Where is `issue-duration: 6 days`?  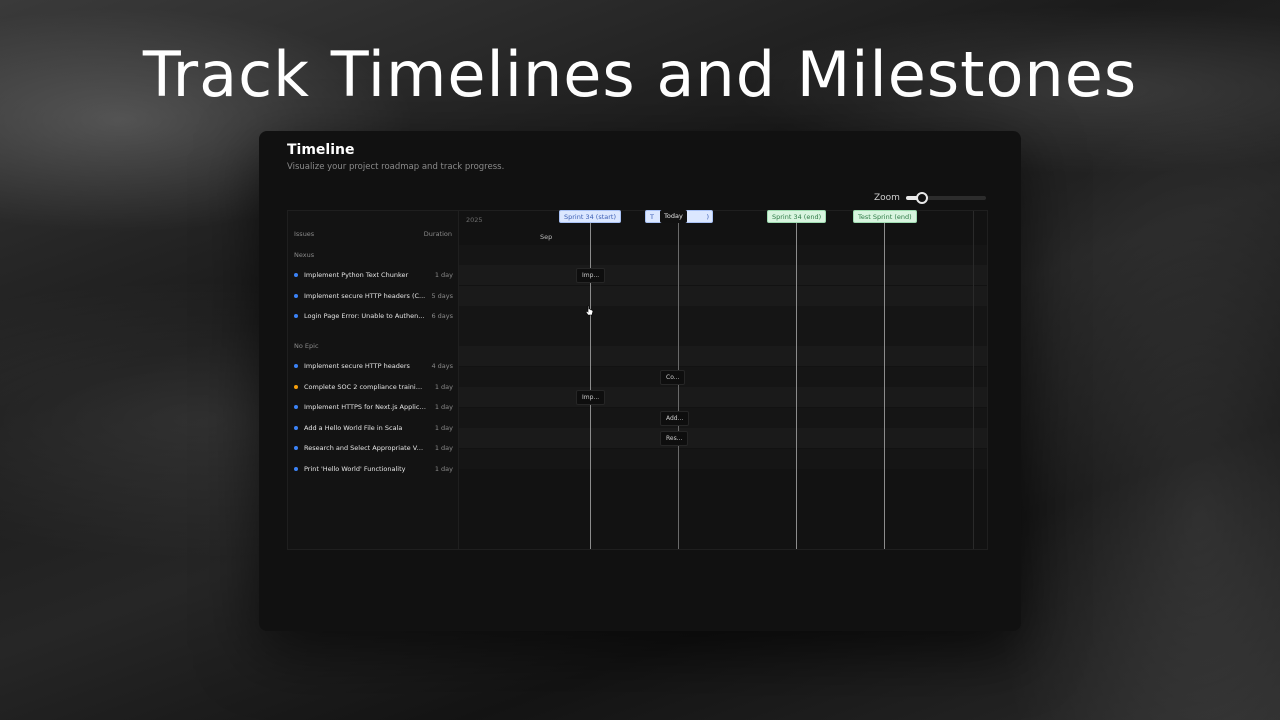
issue-duration: 6 days is located at coordinates (442, 316).